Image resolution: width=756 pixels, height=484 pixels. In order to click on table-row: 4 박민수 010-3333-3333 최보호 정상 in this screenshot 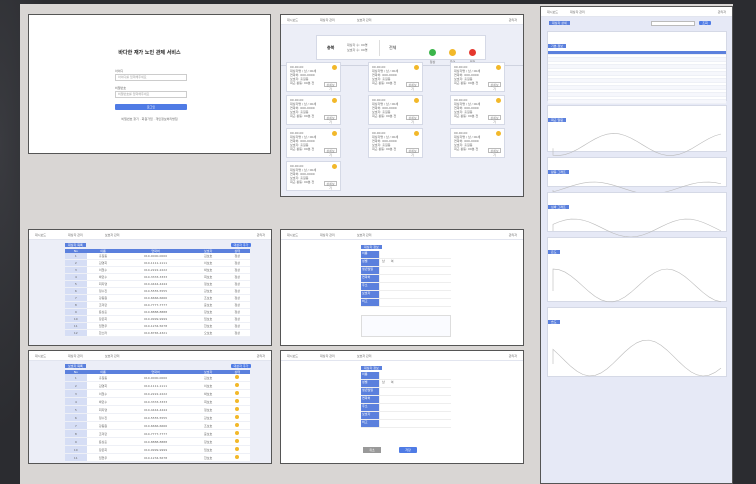, I will do `click(157, 277)`.